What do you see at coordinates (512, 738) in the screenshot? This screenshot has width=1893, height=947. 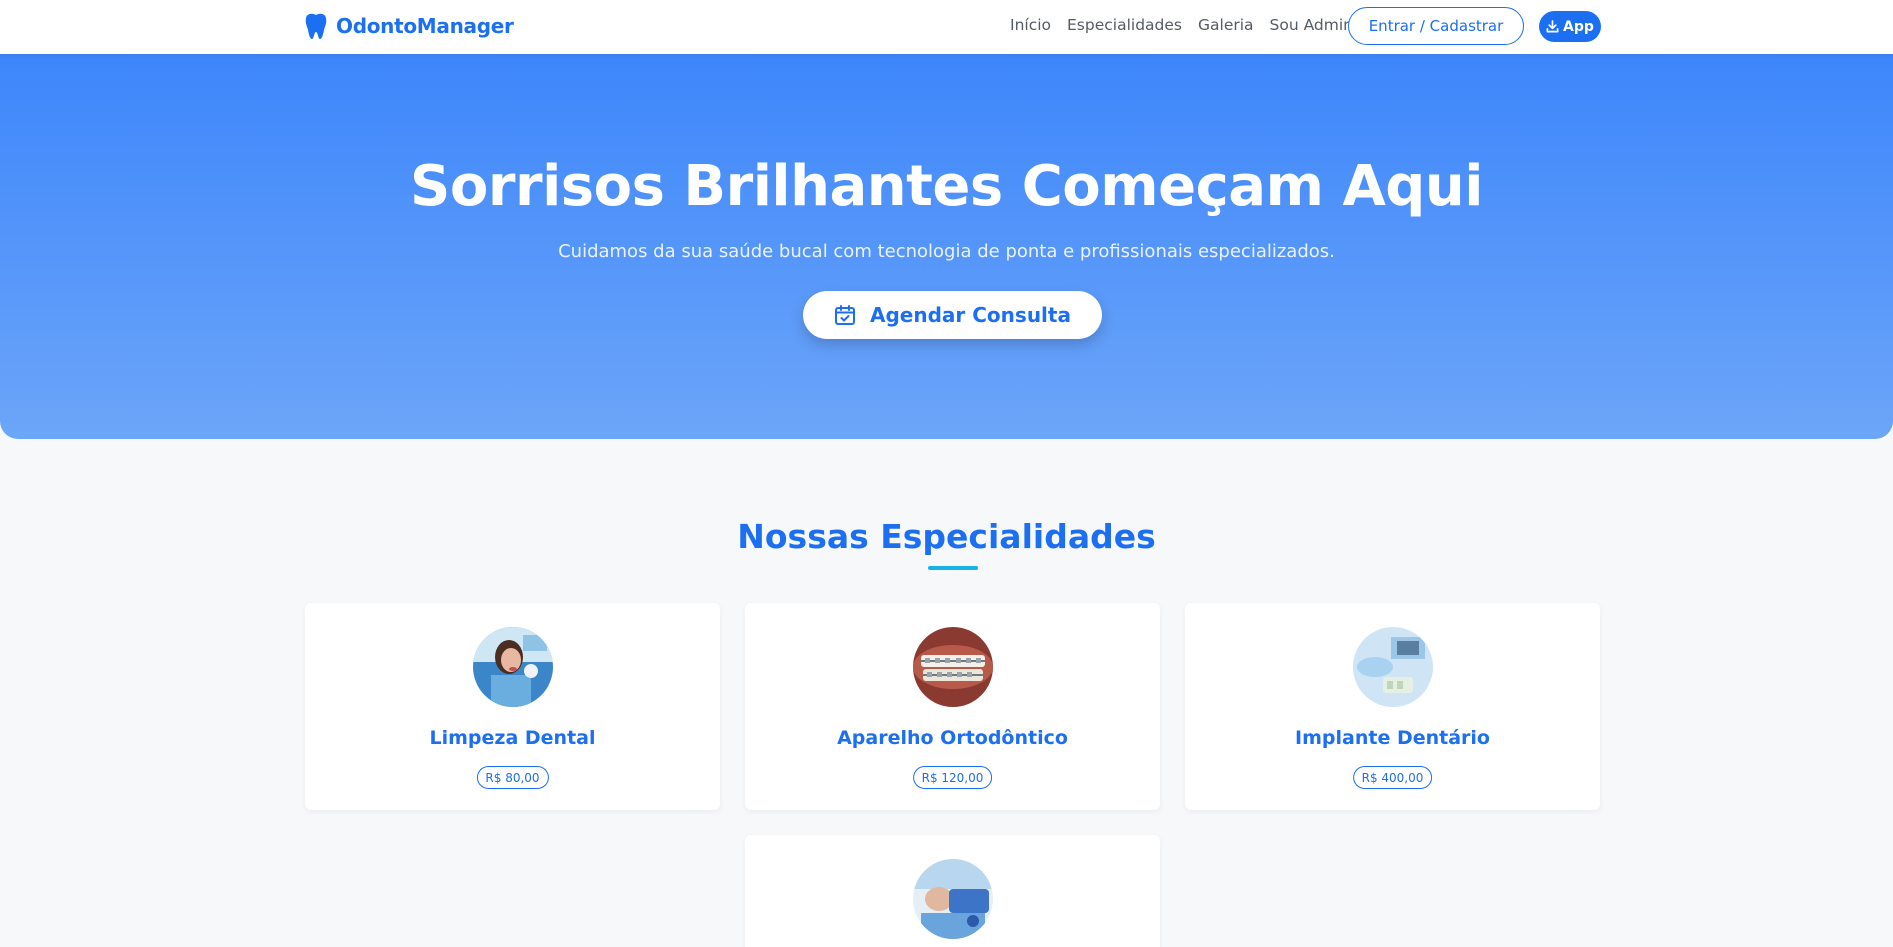 I see `specialty-name: Limpeza Dental` at bounding box center [512, 738].